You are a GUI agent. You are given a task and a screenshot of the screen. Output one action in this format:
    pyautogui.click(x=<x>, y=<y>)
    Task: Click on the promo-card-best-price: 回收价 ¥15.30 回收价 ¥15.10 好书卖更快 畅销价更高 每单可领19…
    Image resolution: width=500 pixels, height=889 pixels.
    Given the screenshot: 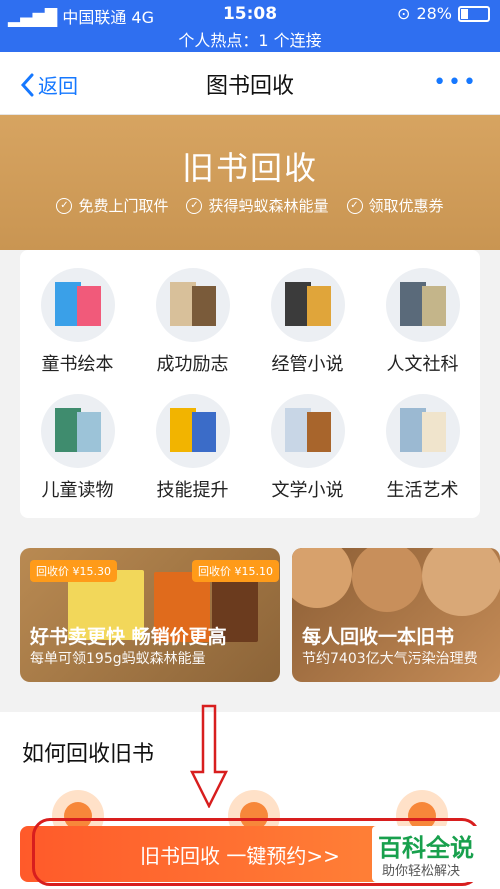 What is the action you would take?
    pyautogui.click(x=150, y=615)
    